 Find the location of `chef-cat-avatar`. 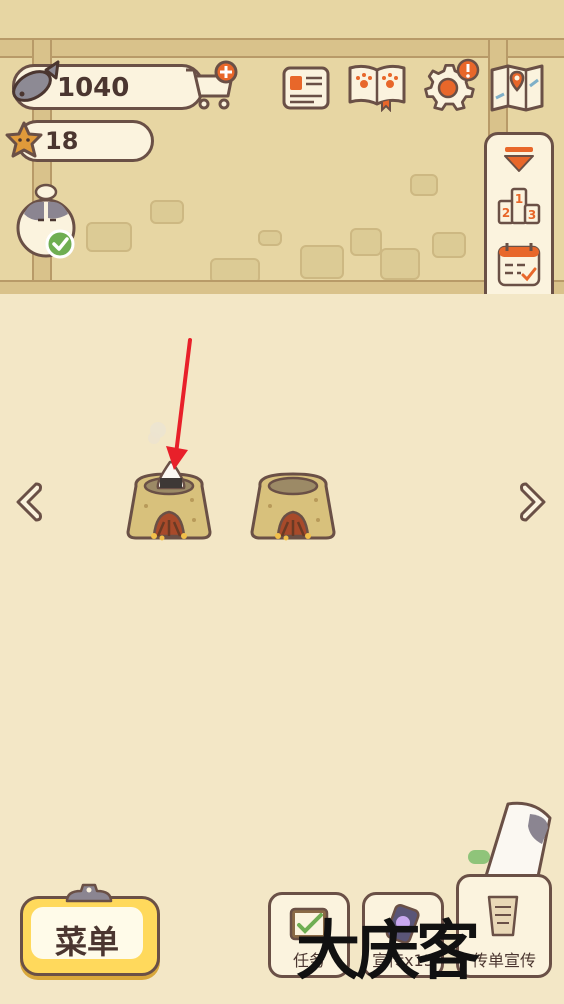

chef-cat-avatar is located at coordinates (47, 220).